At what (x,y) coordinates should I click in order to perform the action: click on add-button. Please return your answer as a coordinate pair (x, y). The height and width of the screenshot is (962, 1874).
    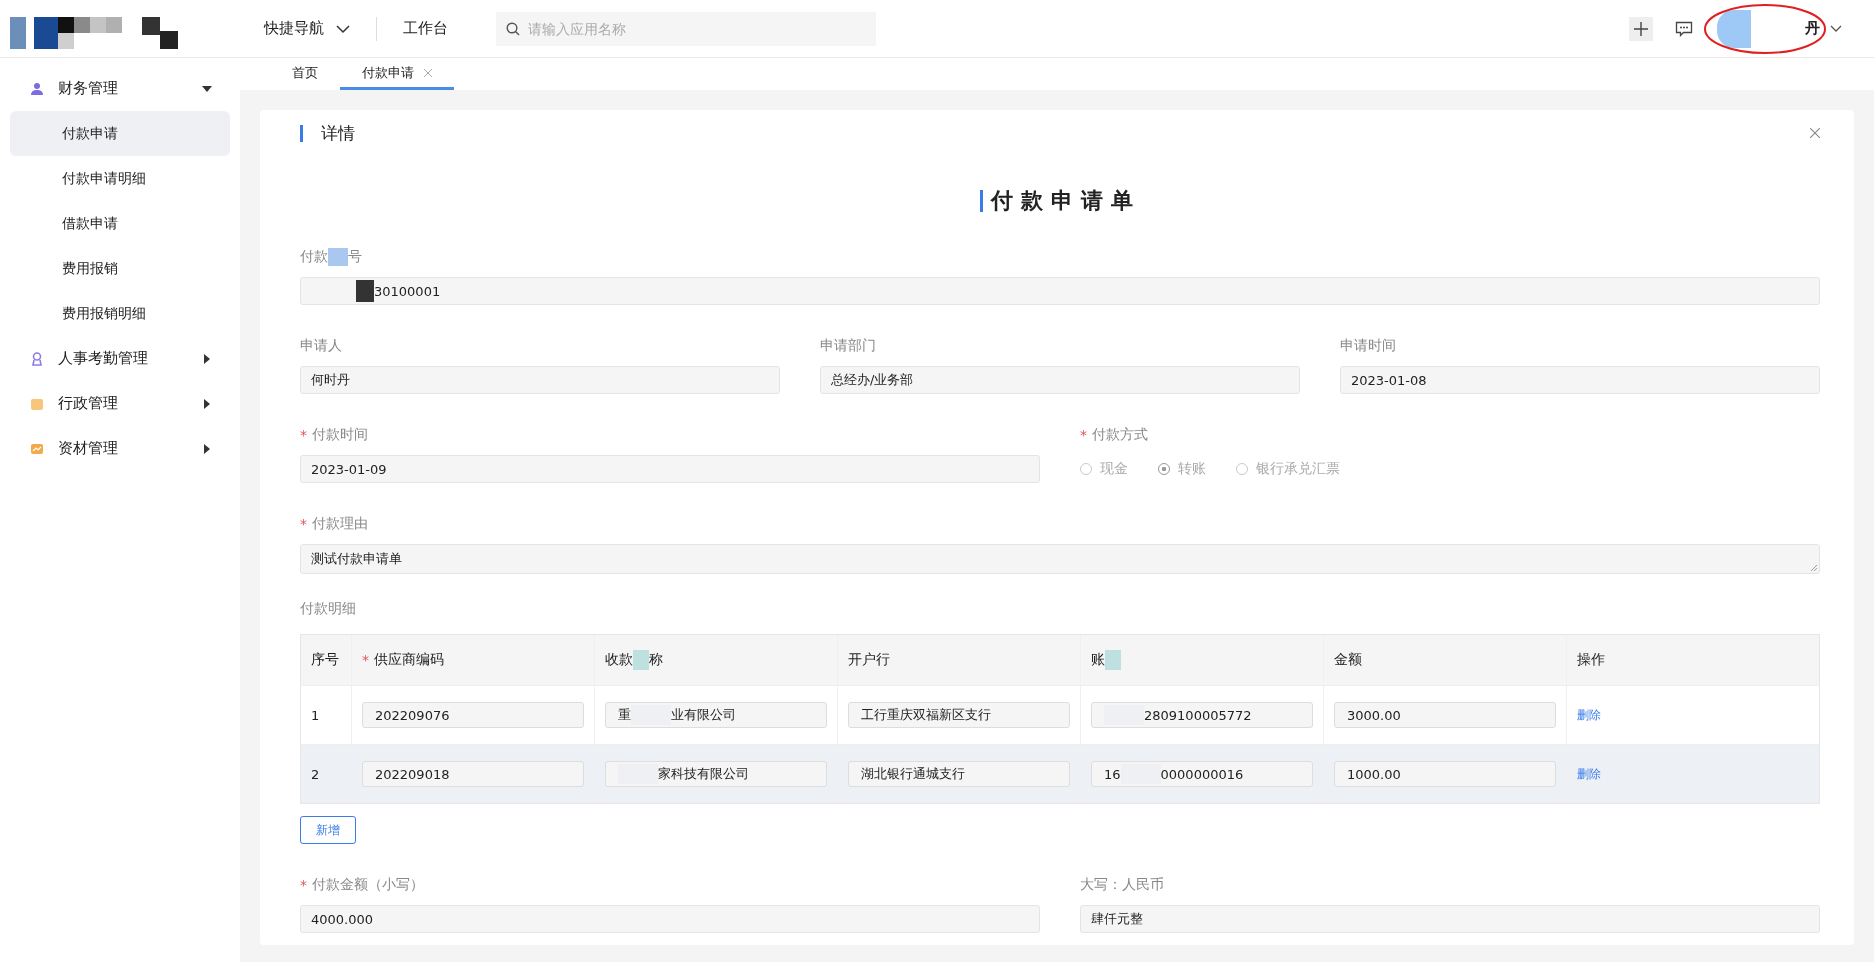
    Looking at the image, I should click on (1641, 28).